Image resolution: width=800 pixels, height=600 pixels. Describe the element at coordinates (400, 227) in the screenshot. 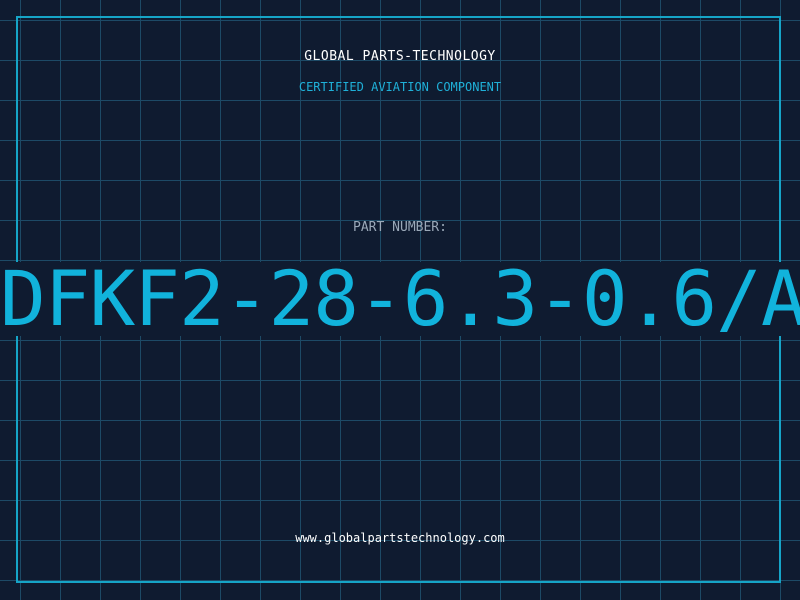

I see `part-number-label: PART NUMBER:` at that location.